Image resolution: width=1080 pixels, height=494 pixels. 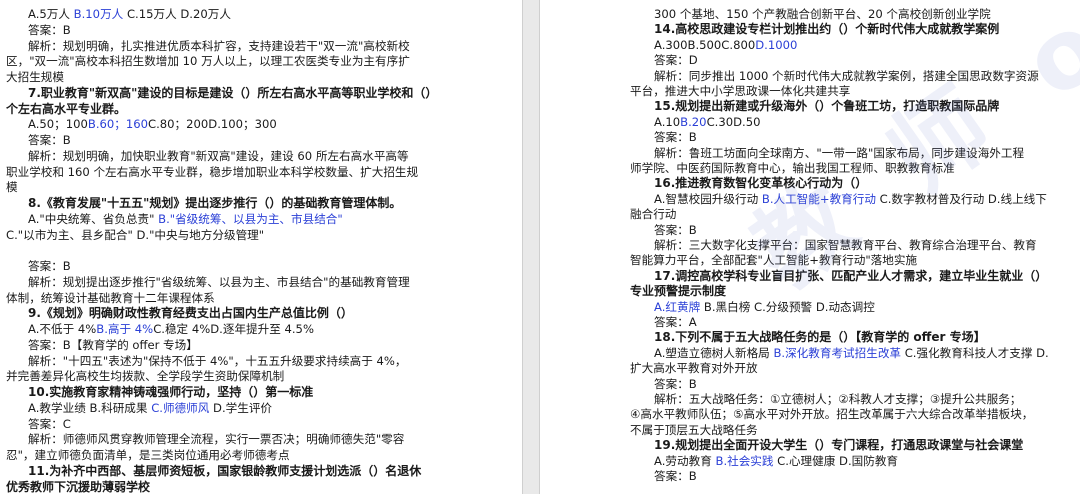 What do you see at coordinates (676, 60) in the screenshot?
I see `line-text: 答案：D` at bounding box center [676, 60].